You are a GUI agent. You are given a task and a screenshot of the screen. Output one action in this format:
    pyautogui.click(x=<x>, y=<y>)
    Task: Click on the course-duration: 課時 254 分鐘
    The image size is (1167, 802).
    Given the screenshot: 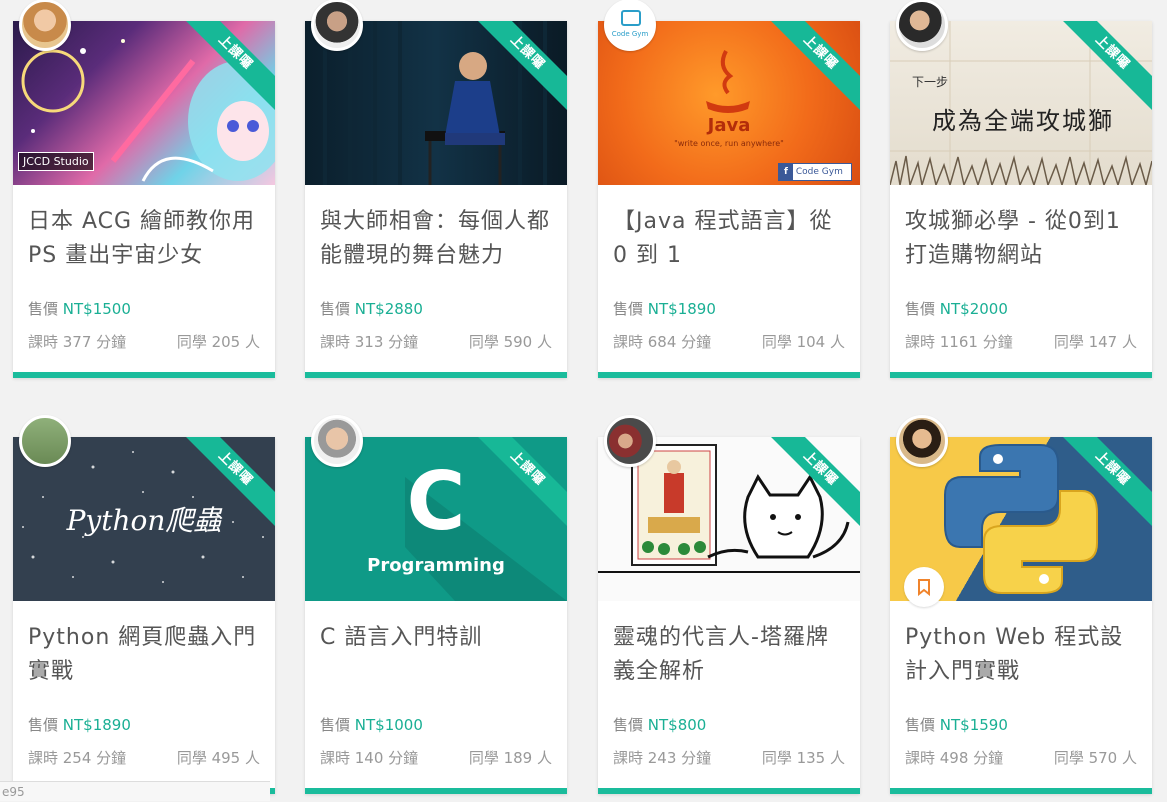 What is the action you would take?
    pyautogui.click(x=77, y=758)
    